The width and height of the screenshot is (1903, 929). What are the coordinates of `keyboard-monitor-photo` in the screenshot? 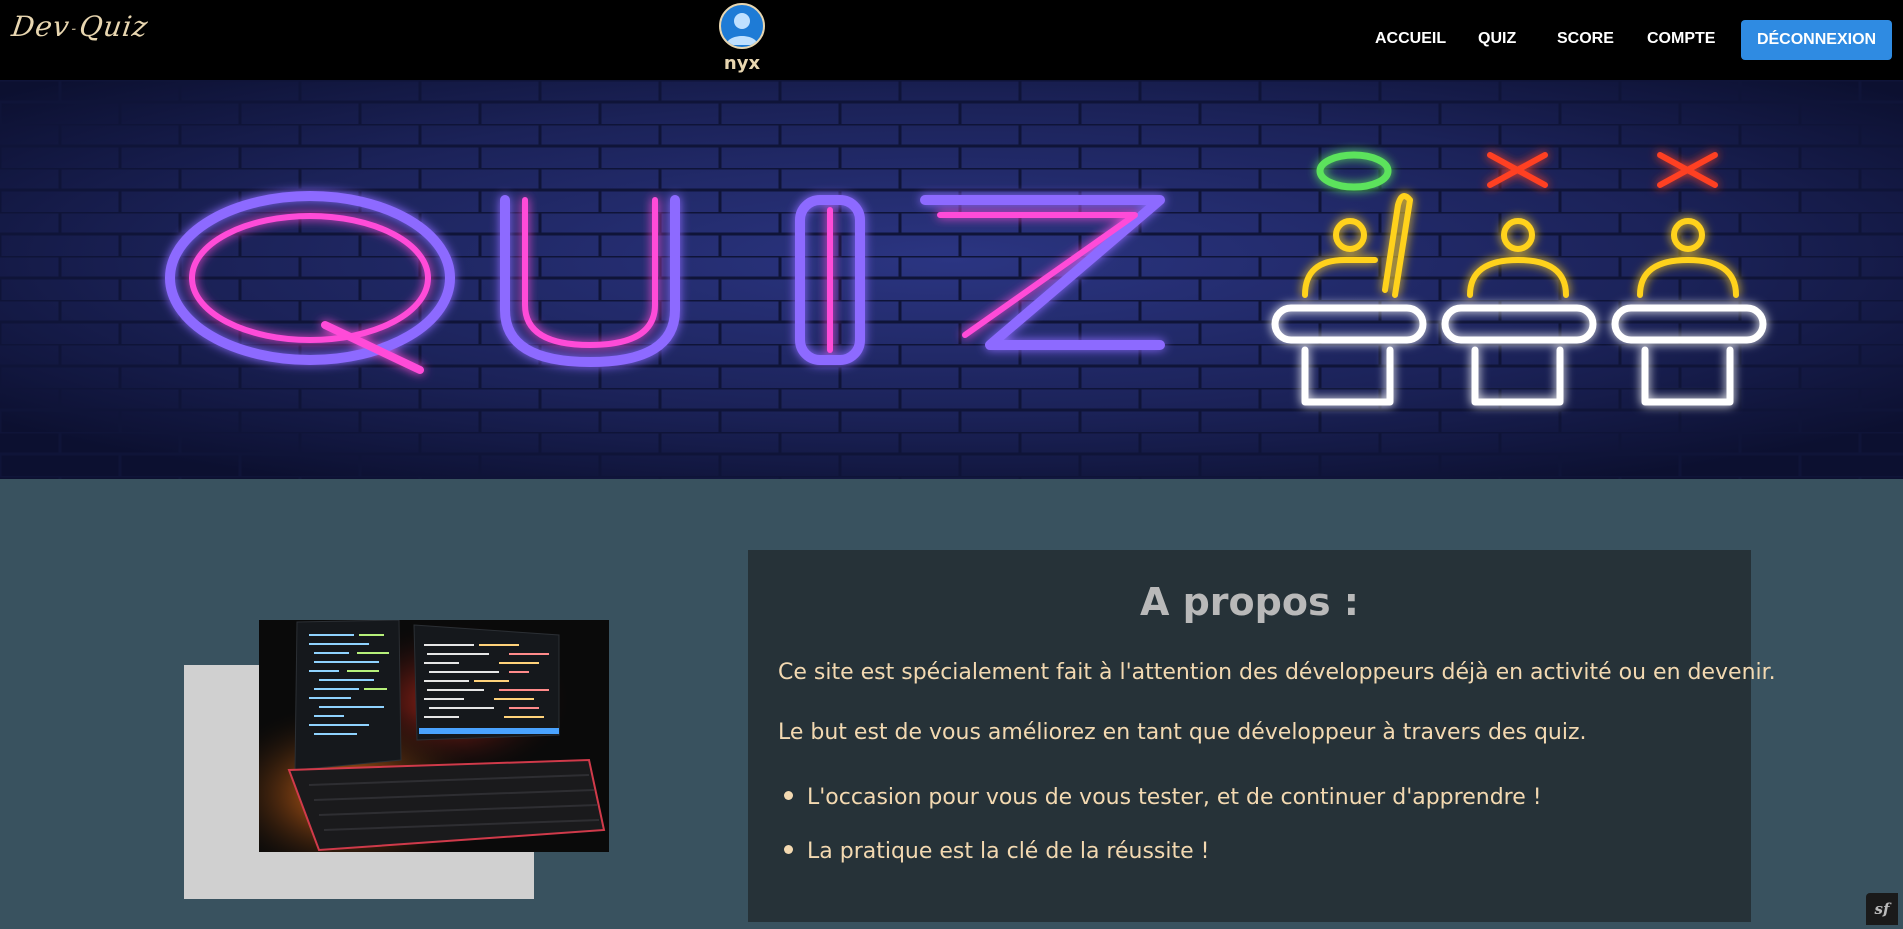 It's located at (434, 736).